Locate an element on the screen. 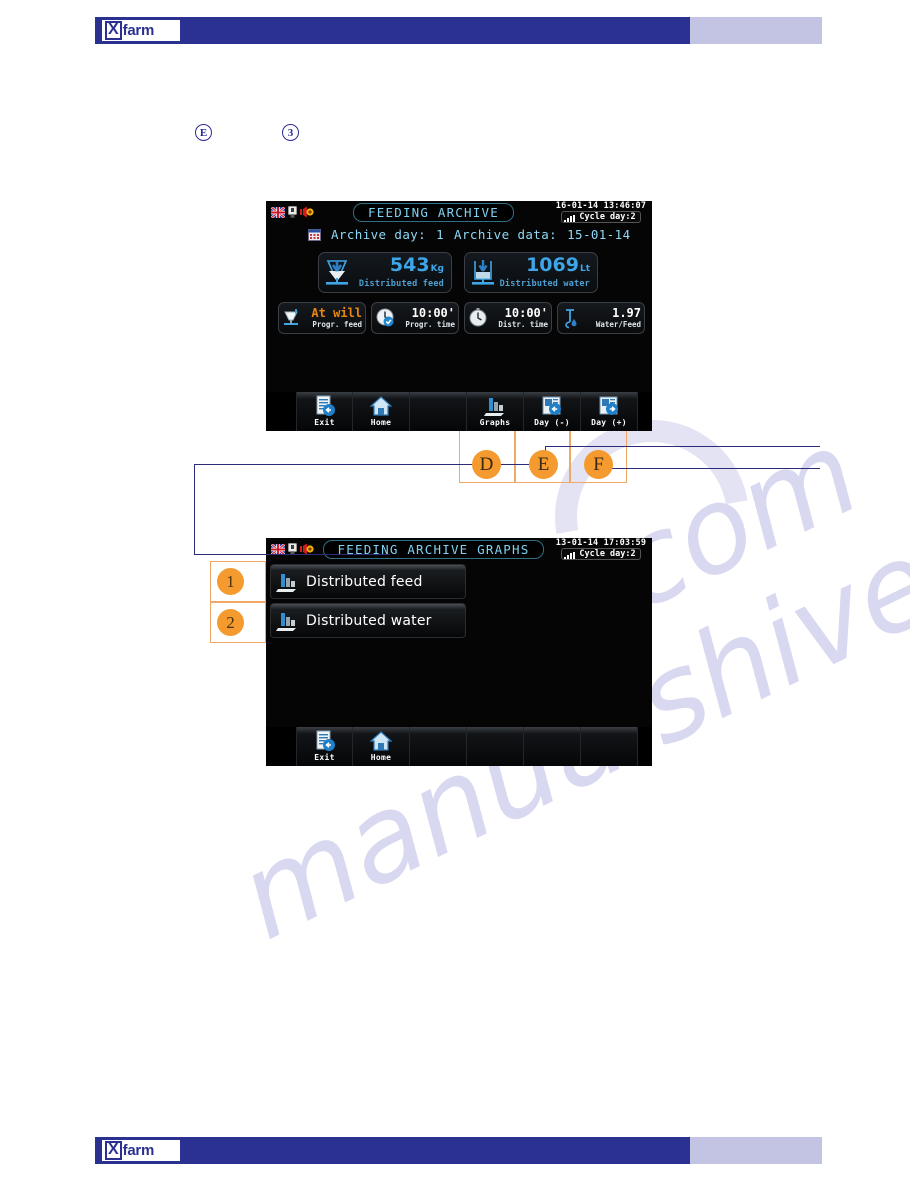 The image size is (918, 1188). water-tank-icon is located at coordinates (483, 272).